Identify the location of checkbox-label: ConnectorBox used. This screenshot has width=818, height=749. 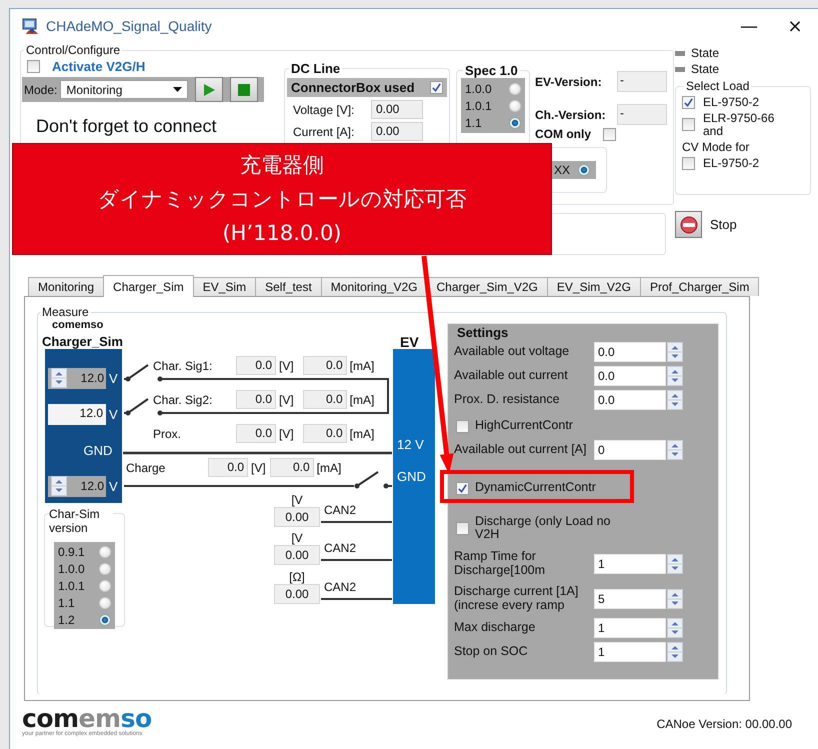
(353, 87).